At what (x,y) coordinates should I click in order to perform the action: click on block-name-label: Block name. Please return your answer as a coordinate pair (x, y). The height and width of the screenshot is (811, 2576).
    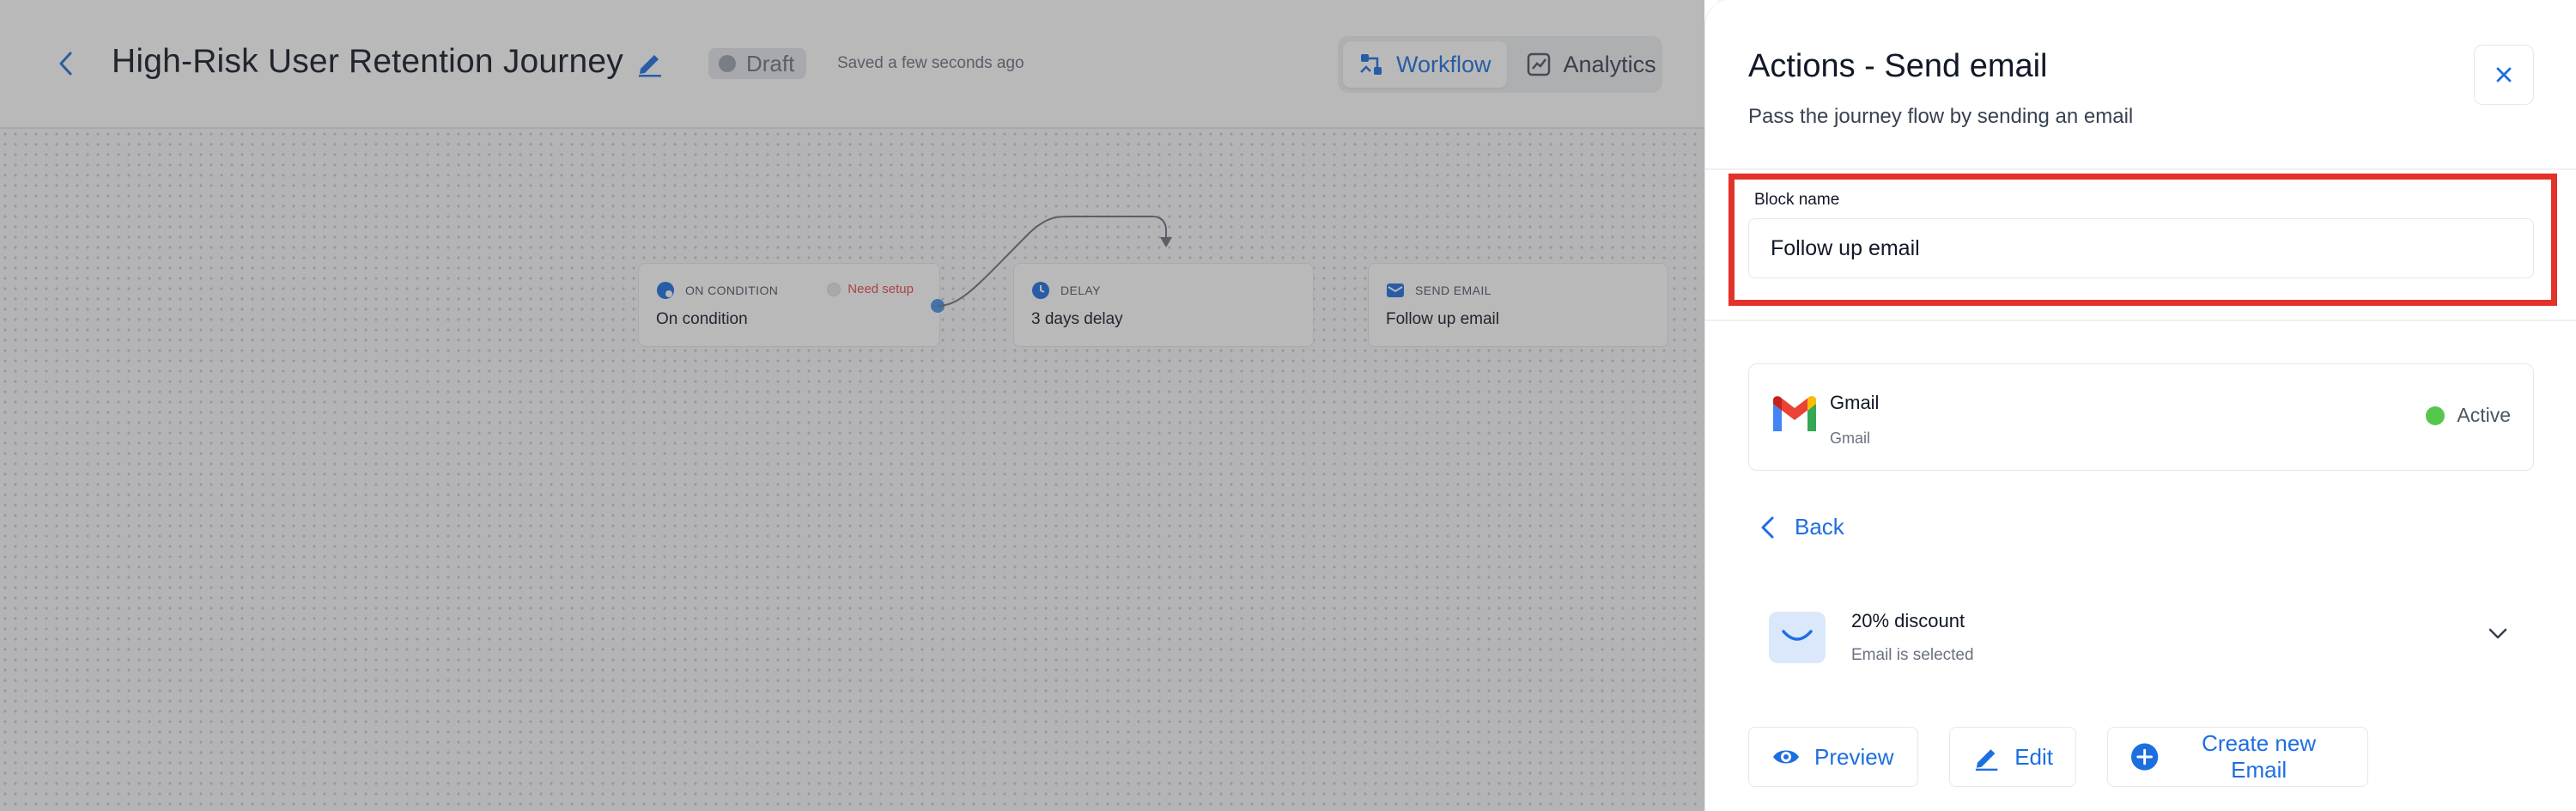
    Looking at the image, I should click on (1797, 200).